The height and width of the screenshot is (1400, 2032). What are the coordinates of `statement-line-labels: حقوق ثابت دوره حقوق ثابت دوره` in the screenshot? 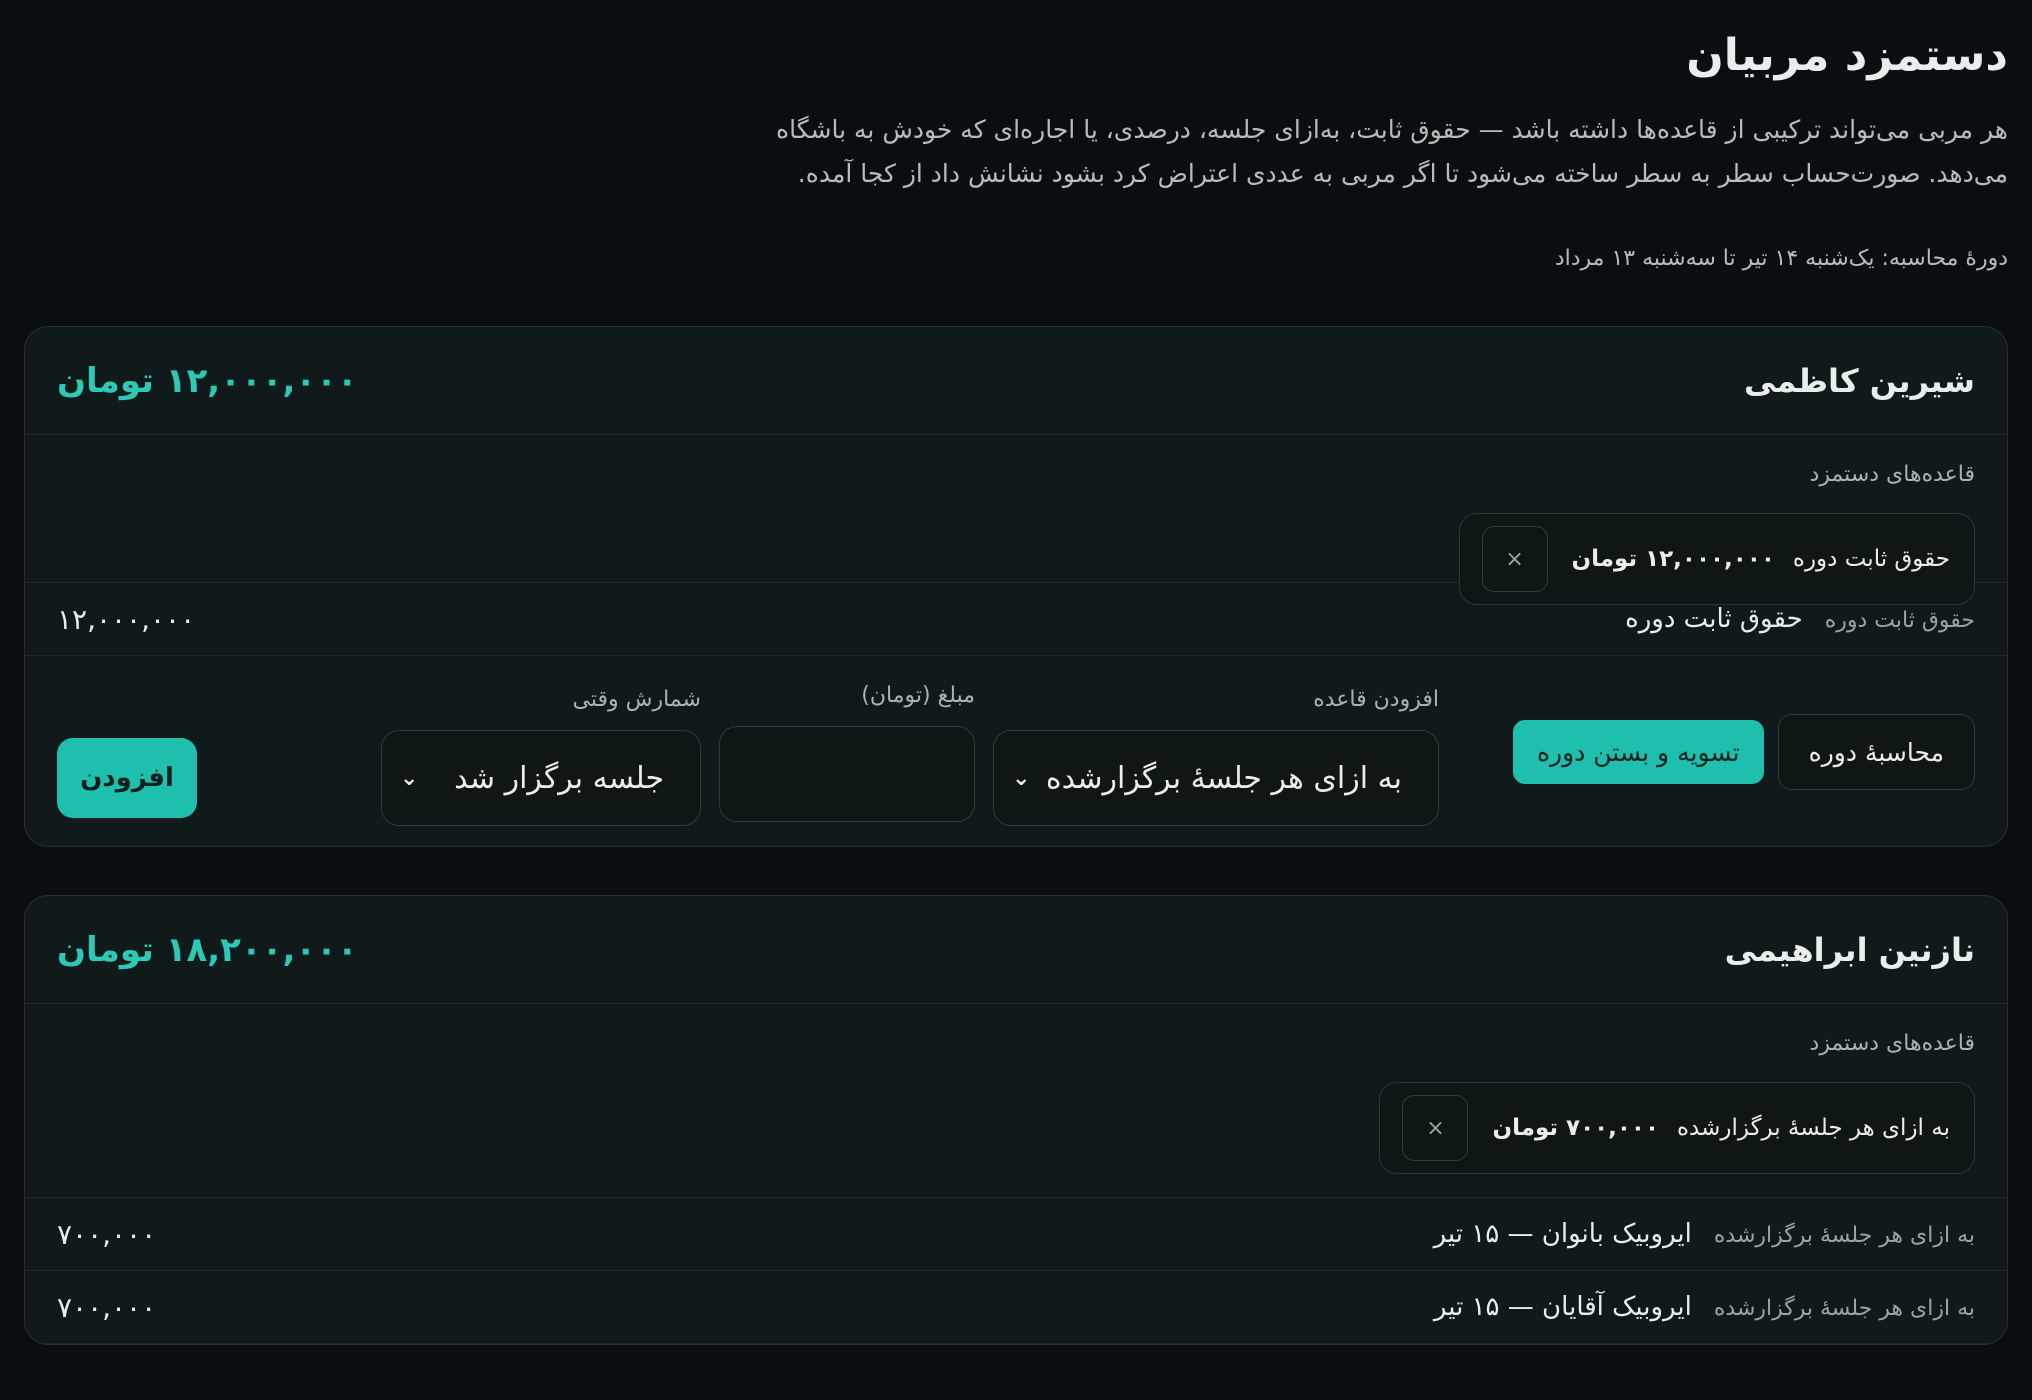 It's located at (1800, 619).